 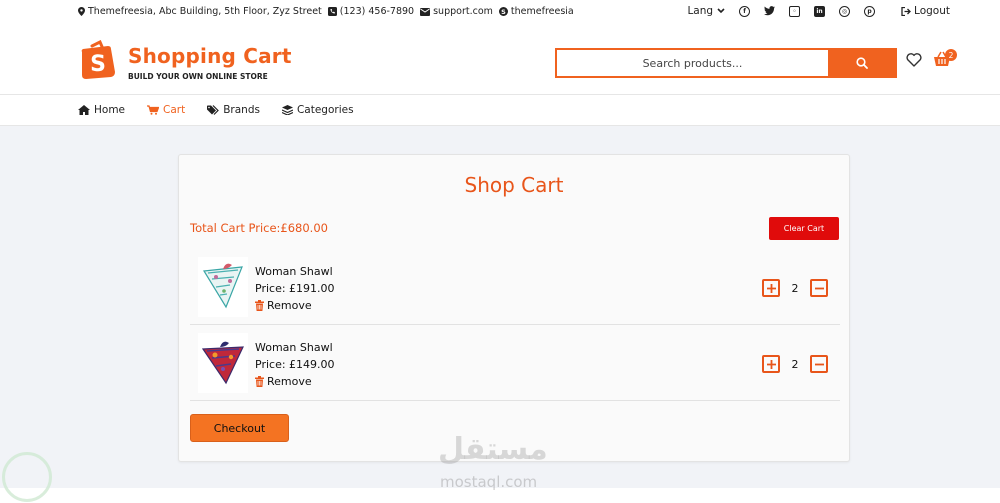 What do you see at coordinates (241, 110) in the screenshot?
I see `nav-label-brands: Brands` at bounding box center [241, 110].